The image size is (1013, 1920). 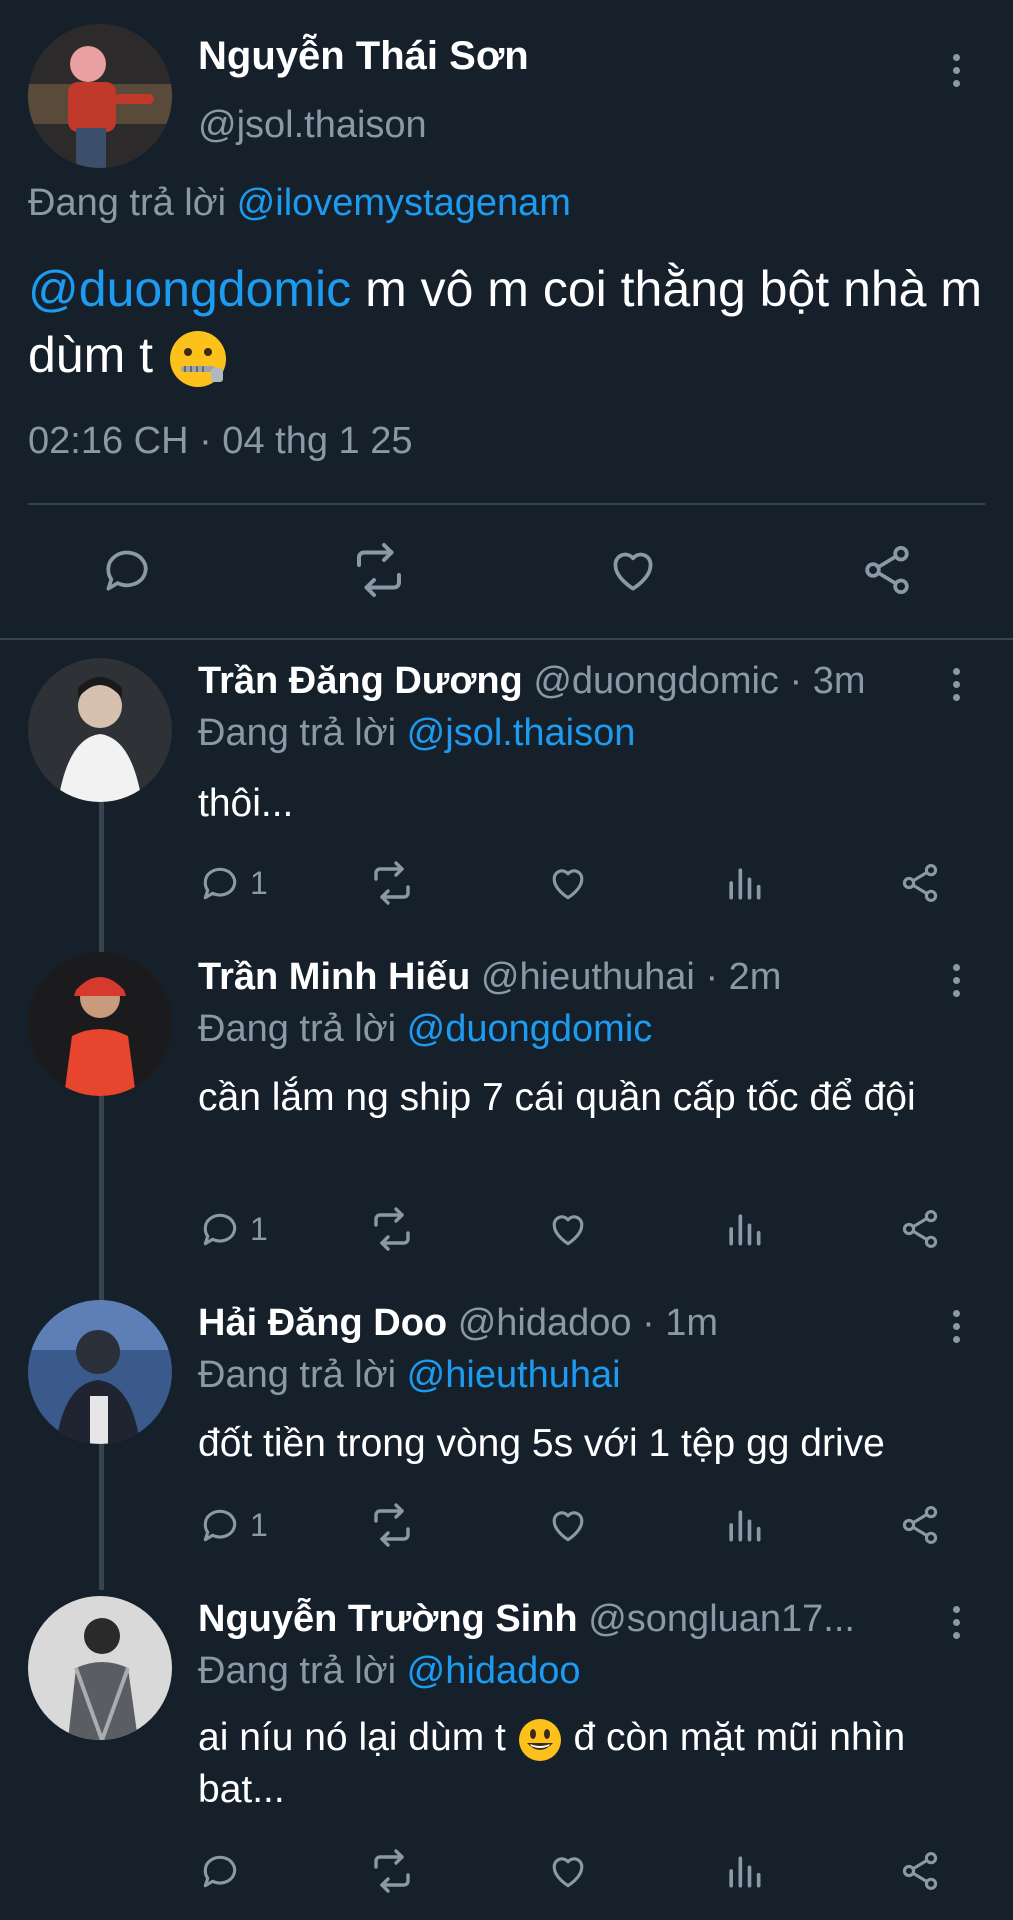 What do you see at coordinates (101, 1195) in the screenshot?
I see `thread-connector-line` at bounding box center [101, 1195].